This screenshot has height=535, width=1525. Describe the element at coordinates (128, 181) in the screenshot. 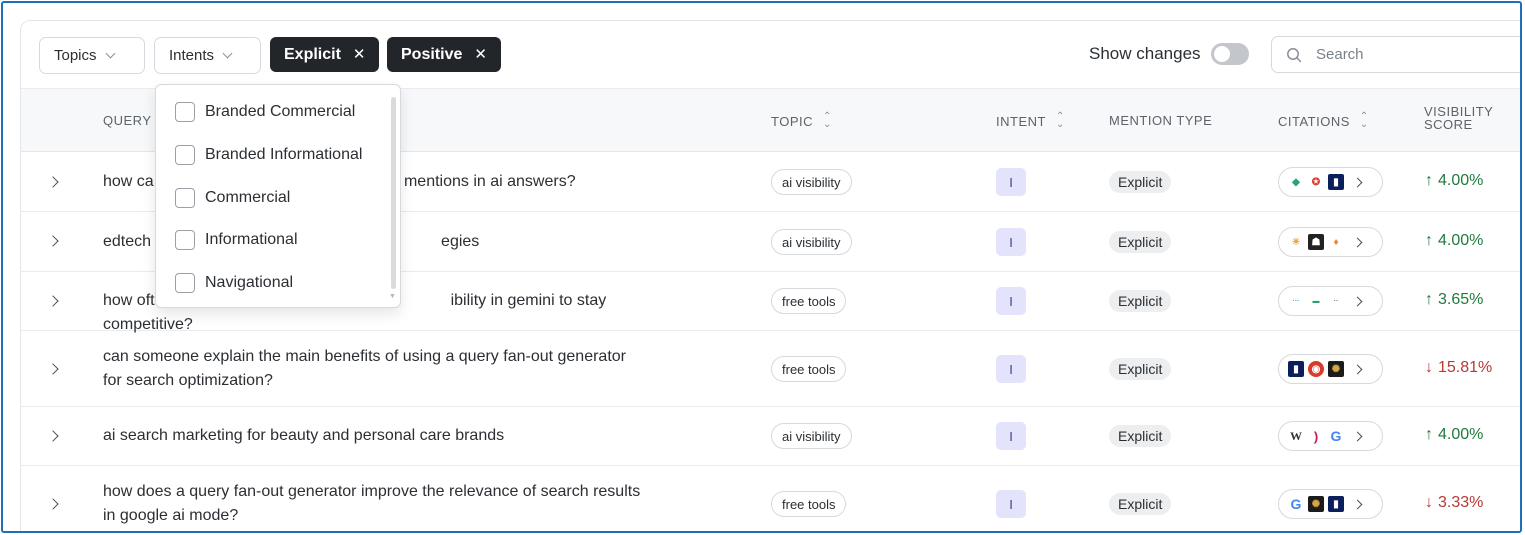

I see `query-text-start: how ca` at that location.